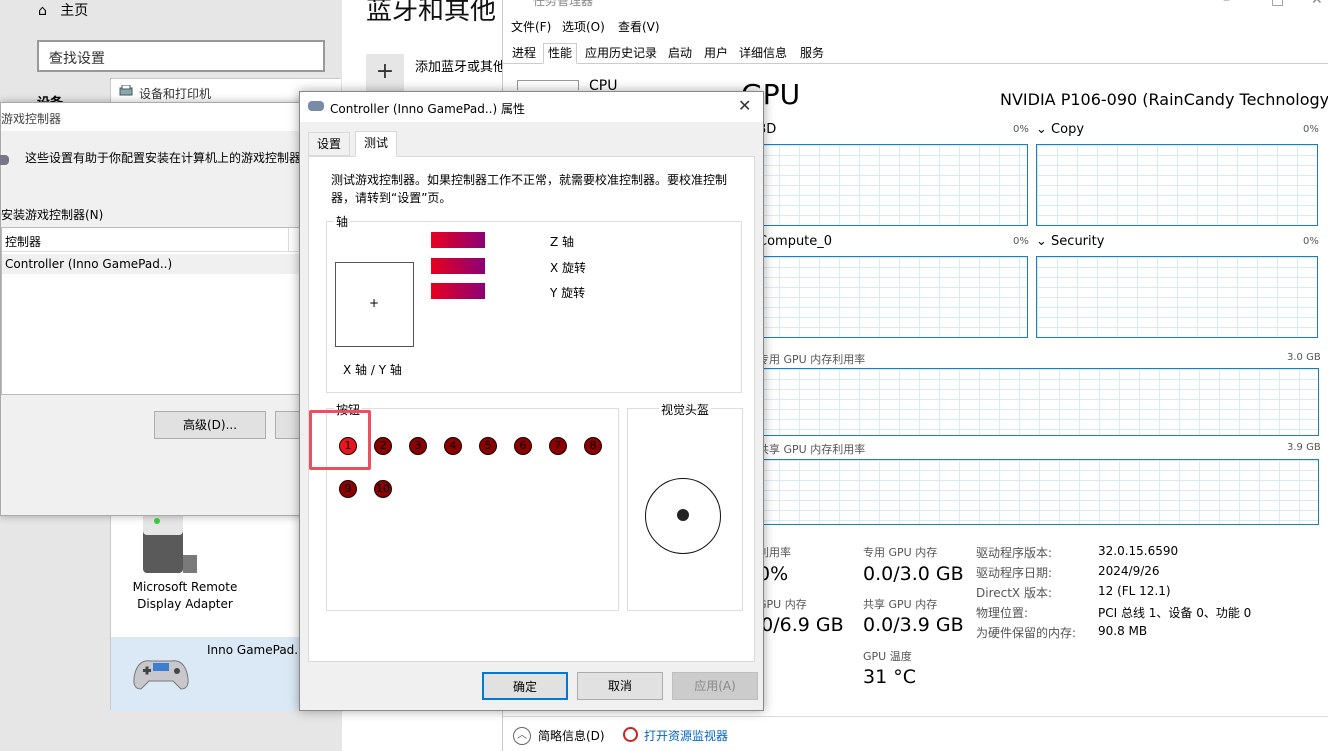 The height and width of the screenshot is (751, 1328). Describe the element at coordinates (639, 26) in the screenshot. I see `menu-view: 查看(V)` at that location.